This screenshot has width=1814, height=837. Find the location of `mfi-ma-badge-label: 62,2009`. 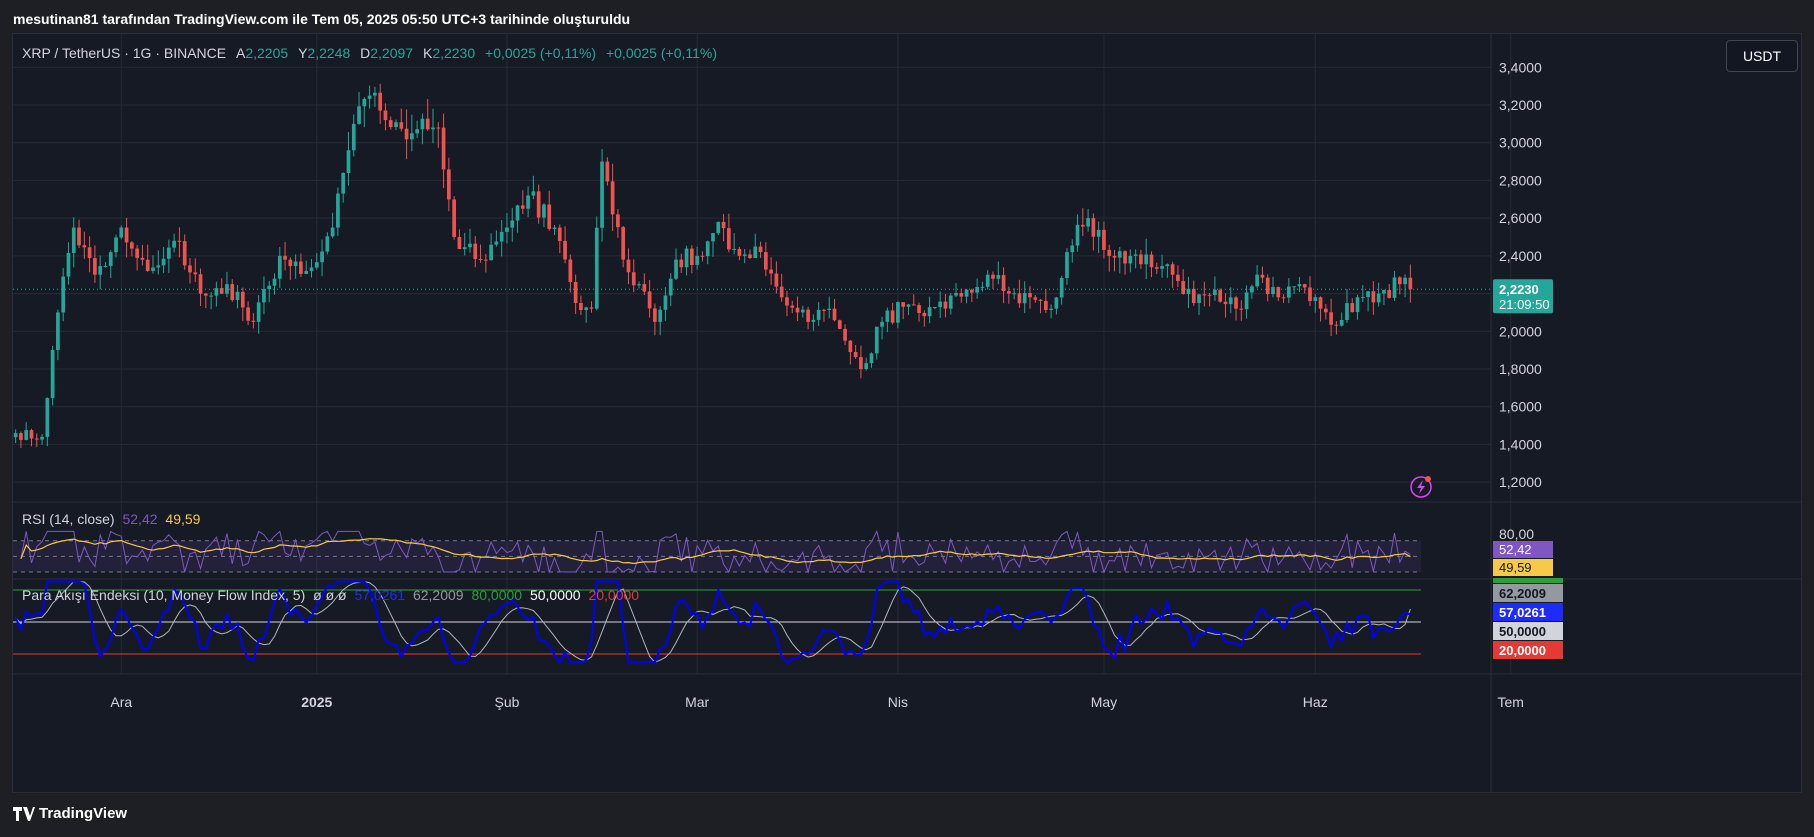

mfi-ma-badge-label: 62,2009 is located at coordinates (1522, 593).